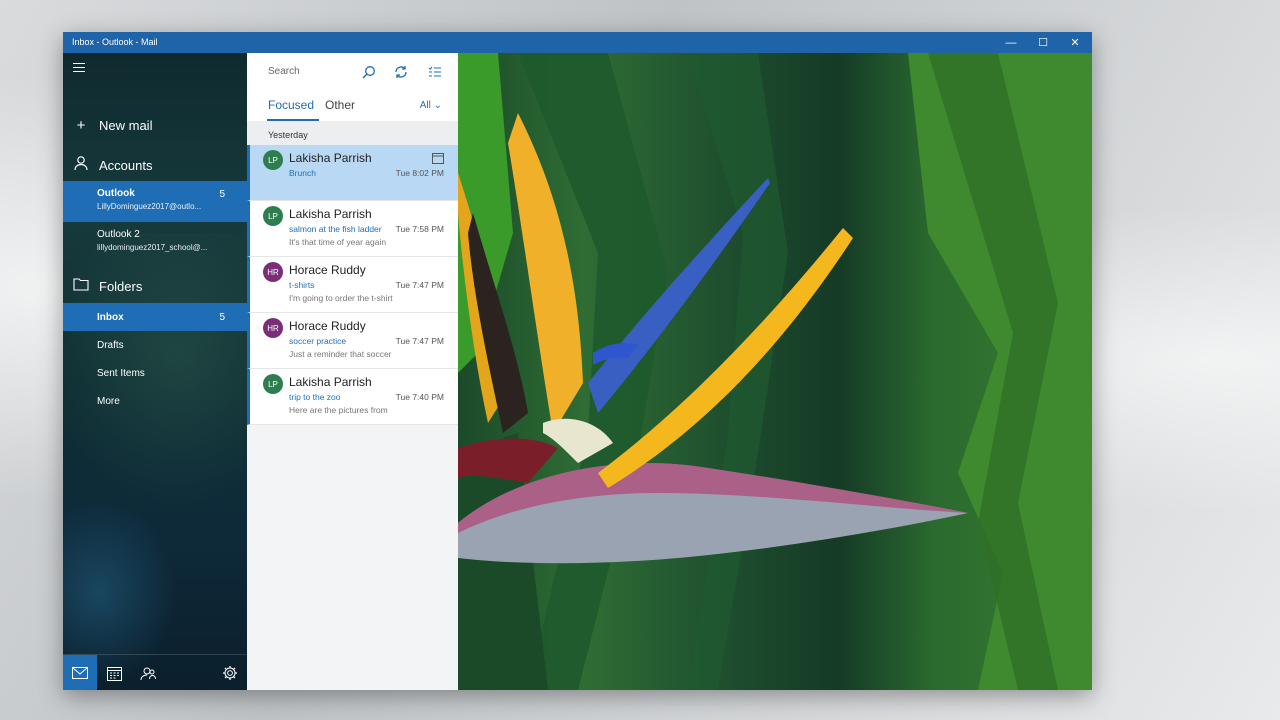 This screenshot has width=1280, height=720. What do you see at coordinates (121, 373) in the screenshot?
I see `folder-name: Sent Items` at bounding box center [121, 373].